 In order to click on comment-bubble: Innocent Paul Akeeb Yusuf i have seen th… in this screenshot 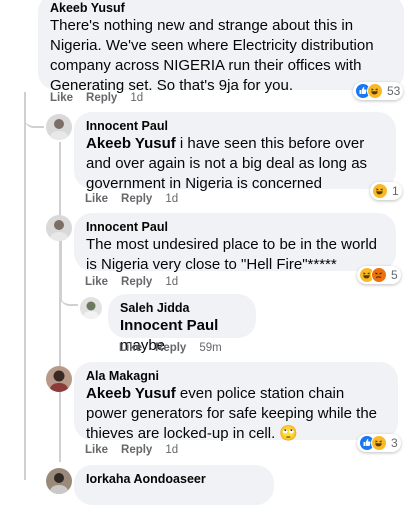, I will do `click(235, 152)`.